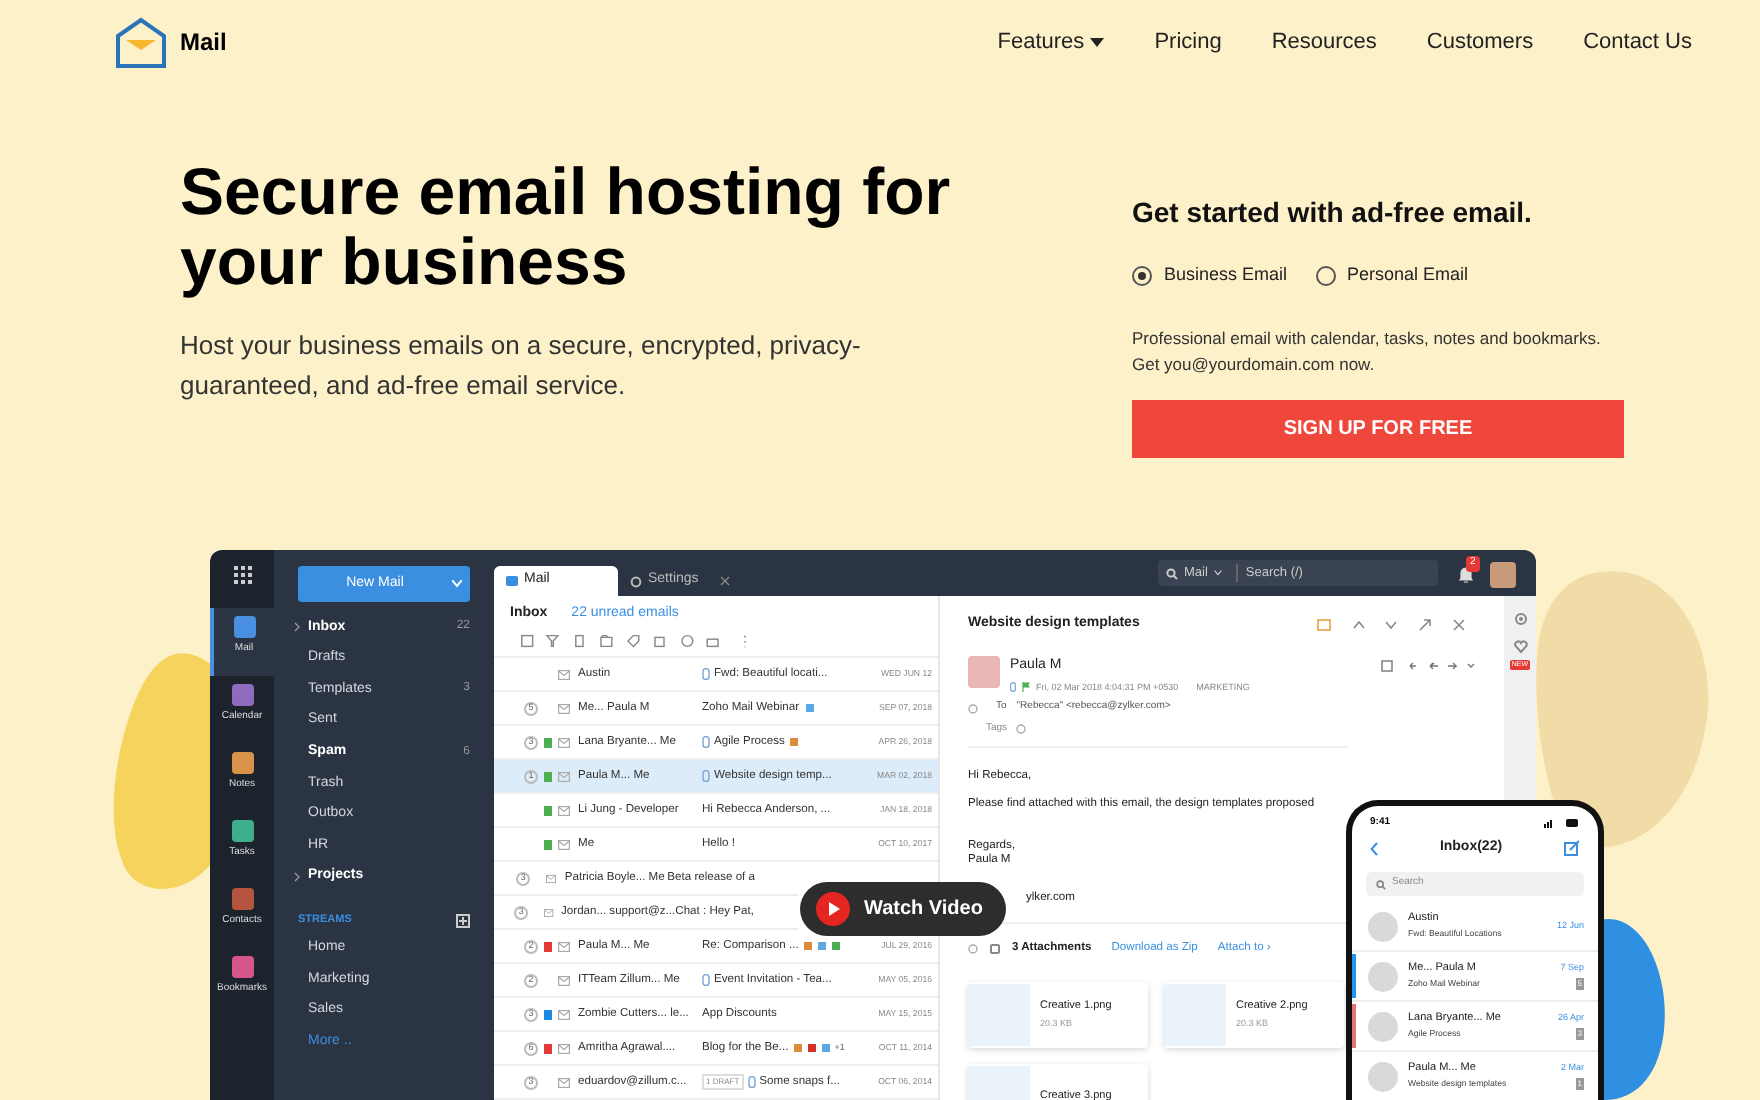 The height and width of the screenshot is (1100, 1760). I want to click on bell-icon, so click(1466, 575).